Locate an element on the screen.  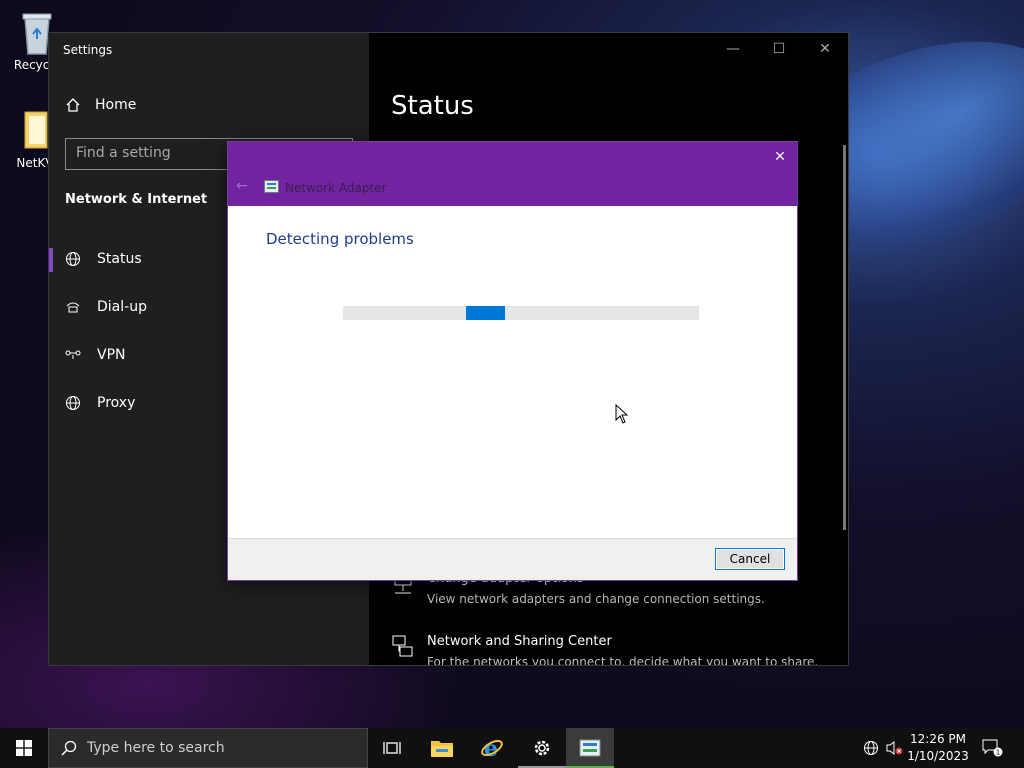
window-title: Settings is located at coordinates (88, 50).